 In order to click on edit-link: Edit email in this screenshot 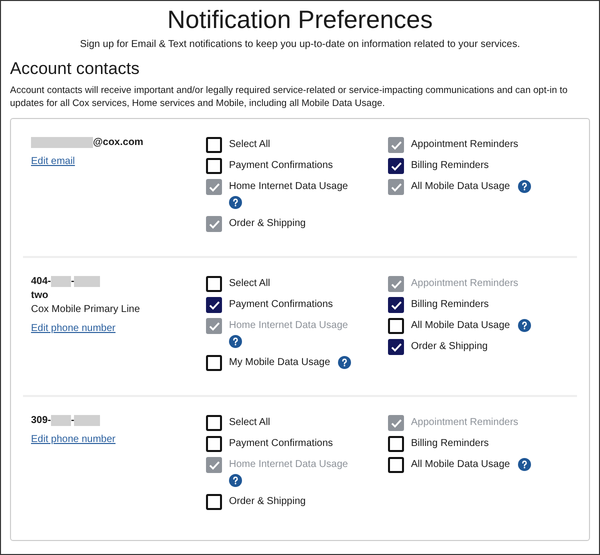, I will do `click(53, 161)`.